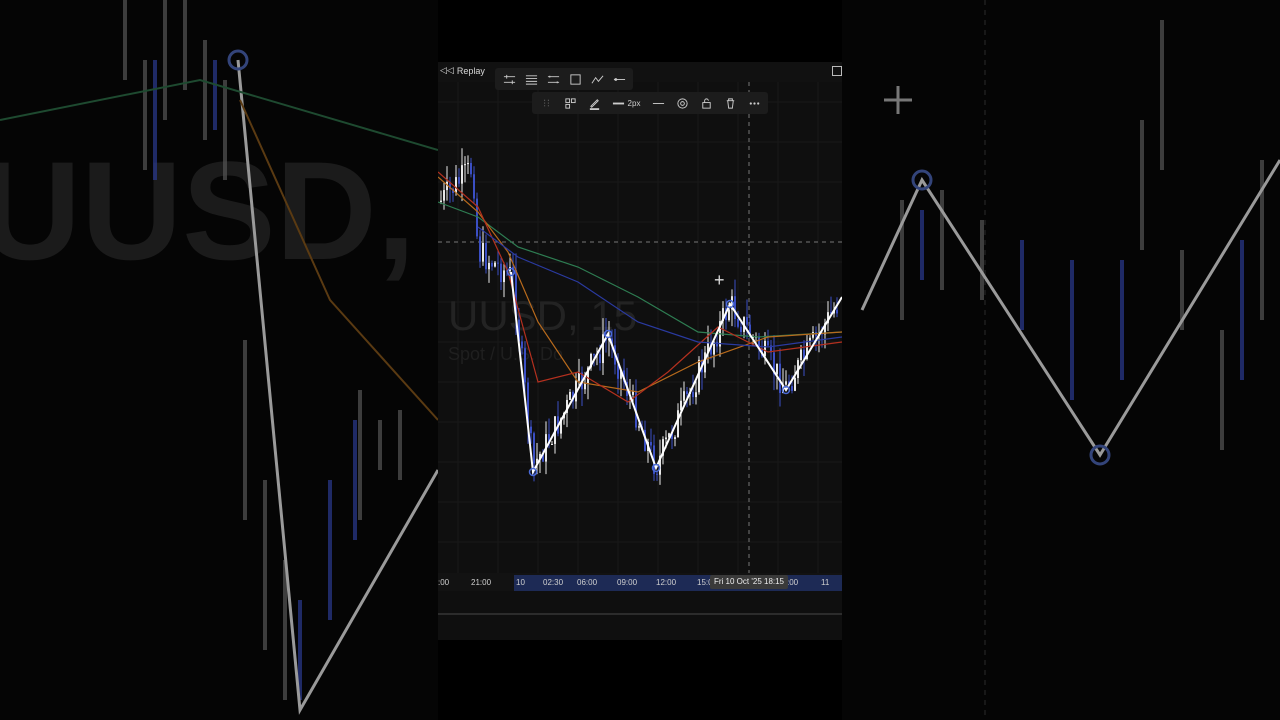  What do you see at coordinates (658, 103) in the screenshot?
I see `line-style-icon` at bounding box center [658, 103].